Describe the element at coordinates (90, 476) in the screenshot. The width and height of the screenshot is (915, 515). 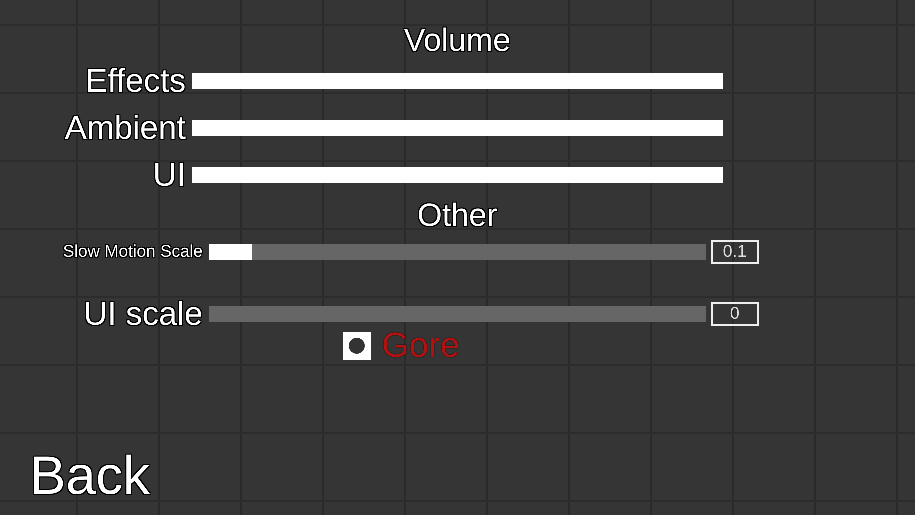
I see `back-button: Back` at that location.